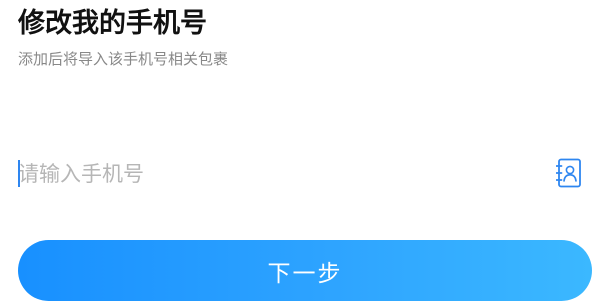  I want to click on text-cursor, so click(19, 173).